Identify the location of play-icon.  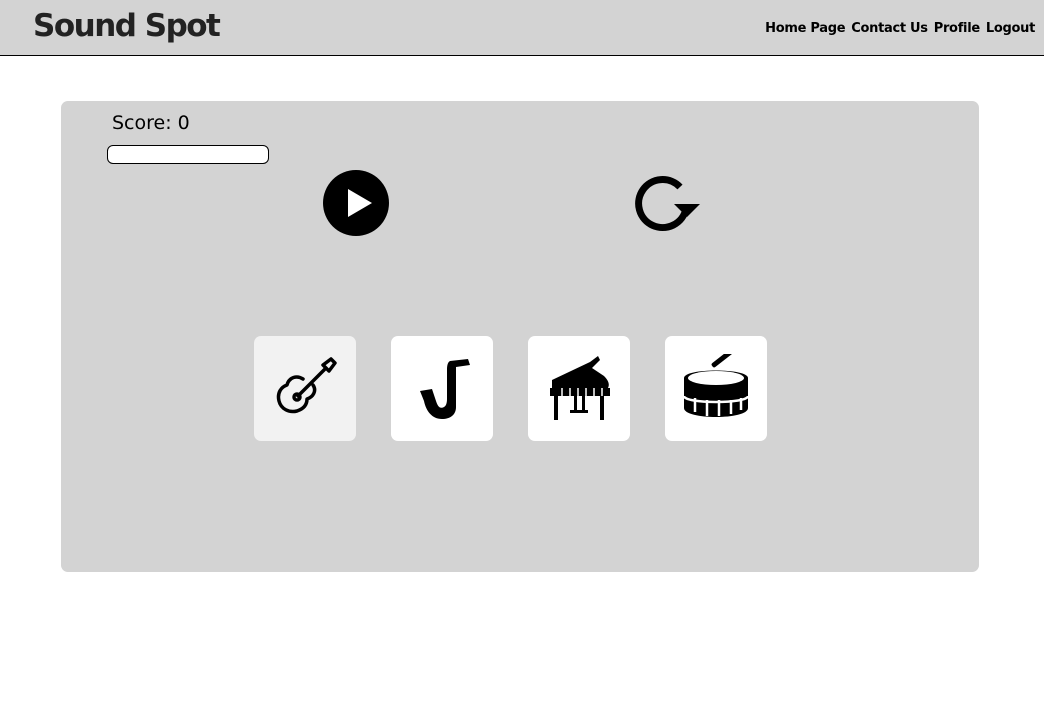
(356, 203).